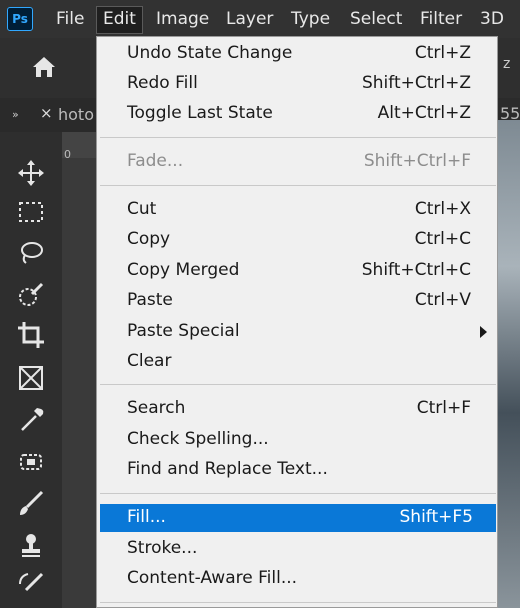 This screenshot has width=520, height=608. What do you see at coordinates (441, 19) in the screenshot?
I see `menu-filter: Filter` at bounding box center [441, 19].